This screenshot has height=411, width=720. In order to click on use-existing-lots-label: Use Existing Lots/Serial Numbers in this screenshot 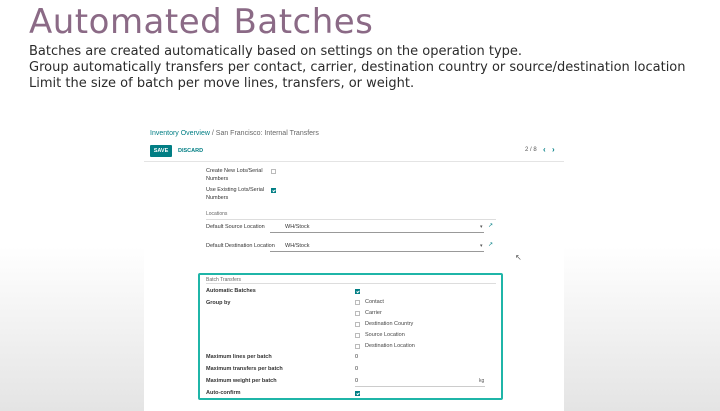, I will do `click(235, 194)`.